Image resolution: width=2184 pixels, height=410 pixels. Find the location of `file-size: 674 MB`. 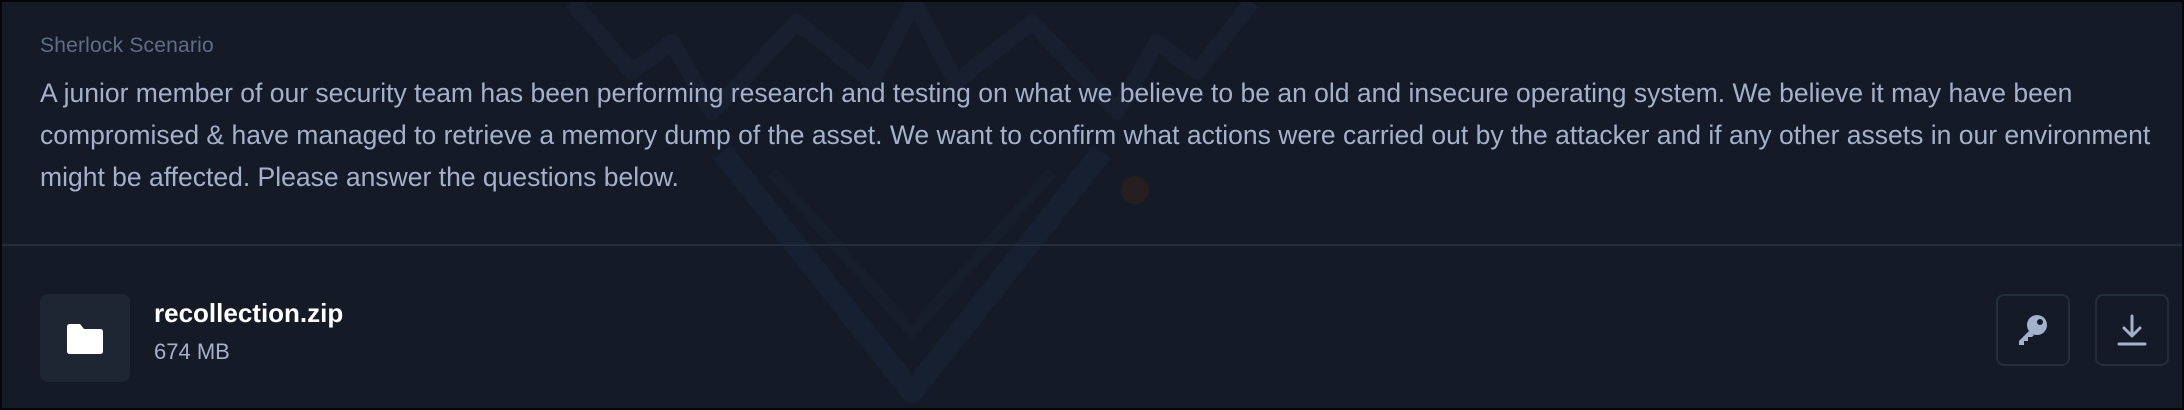

file-size: 674 MB is located at coordinates (192, 351).